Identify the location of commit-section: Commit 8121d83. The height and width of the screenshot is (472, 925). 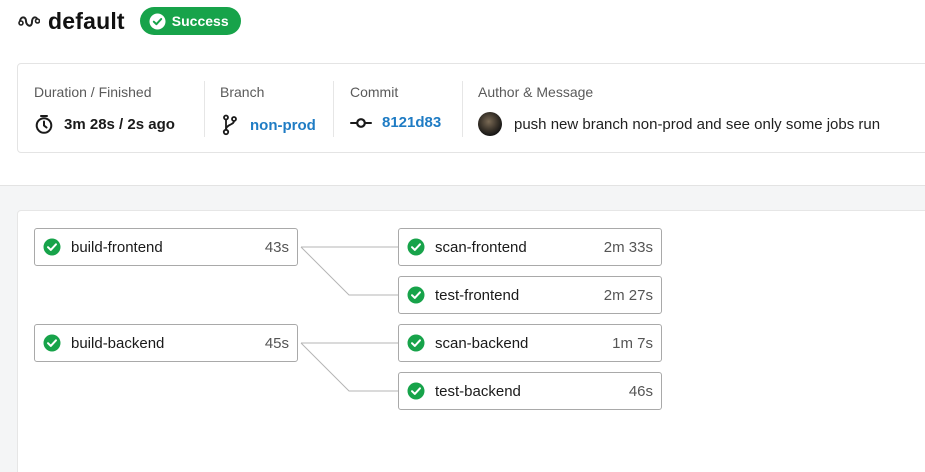
(405, 108).